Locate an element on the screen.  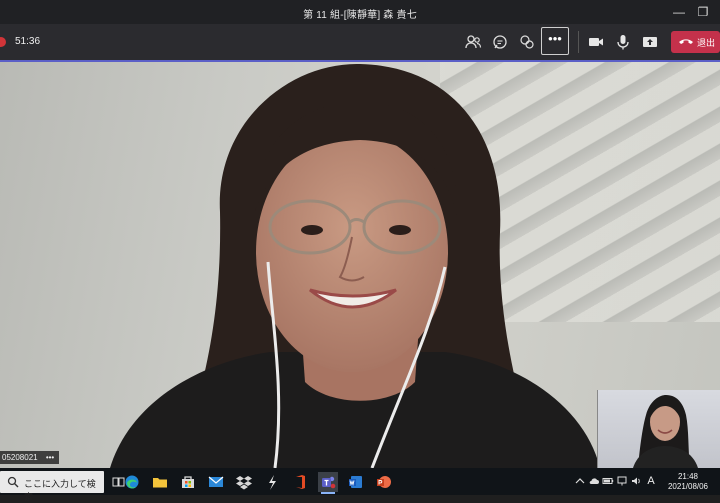
chevron-up-icon is located at coordinates (580, 481).